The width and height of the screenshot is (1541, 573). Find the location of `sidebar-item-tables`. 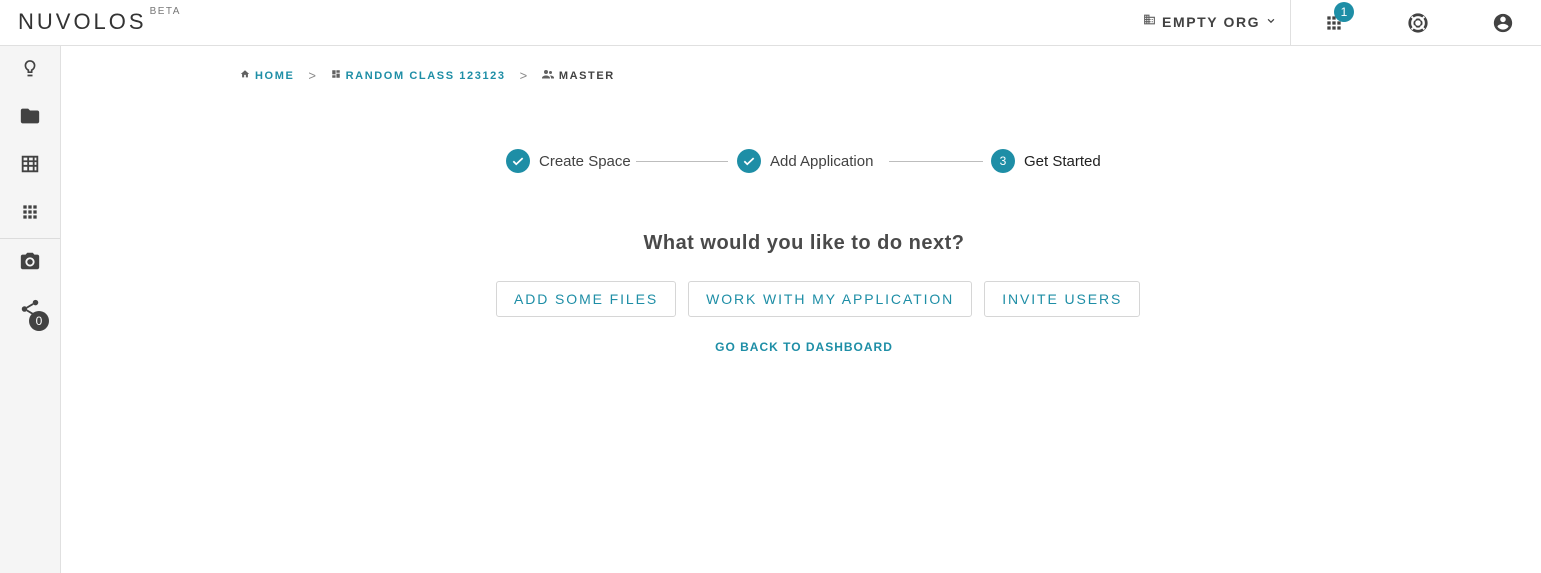

sidebar-item-tables is located at coordinates (30, 166).